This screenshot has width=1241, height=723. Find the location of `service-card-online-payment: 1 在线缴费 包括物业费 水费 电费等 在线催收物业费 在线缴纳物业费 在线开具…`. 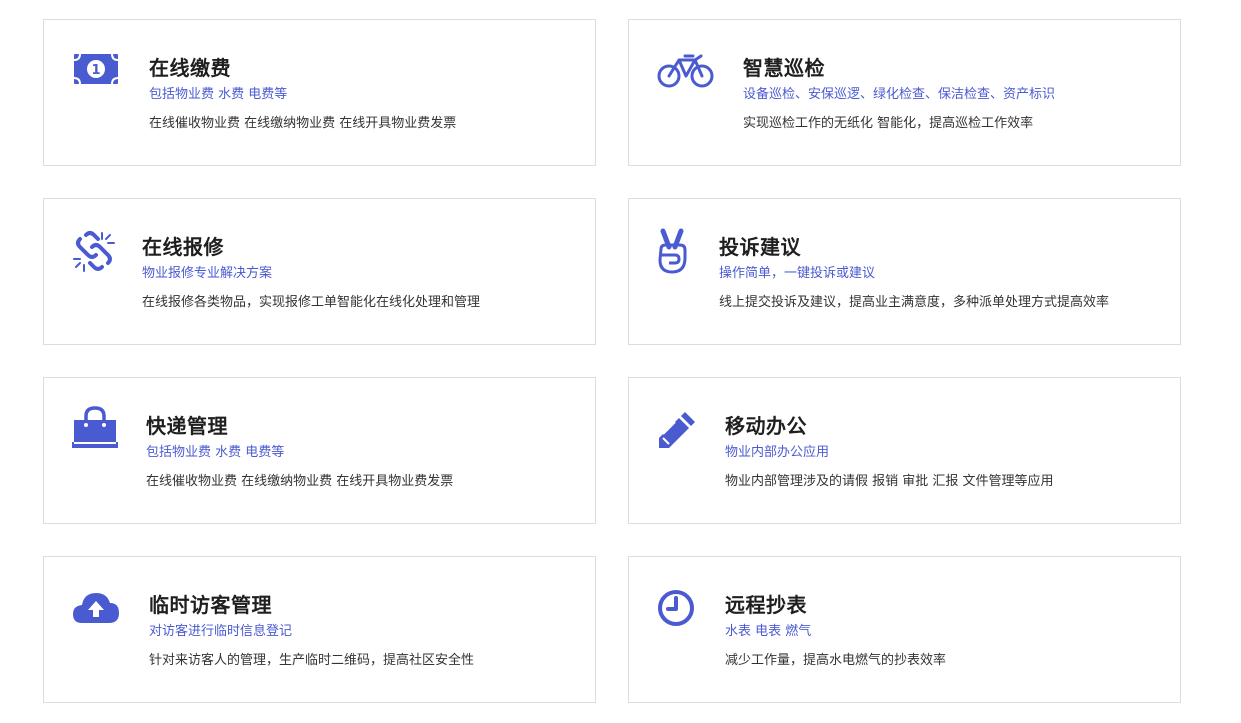

service-card-online-payment: 1 在线缴费 包括物业费 水费 电费等 在线催收物业费 在线缴纳物业费 在线开具… is located at coordinates (319, 92).